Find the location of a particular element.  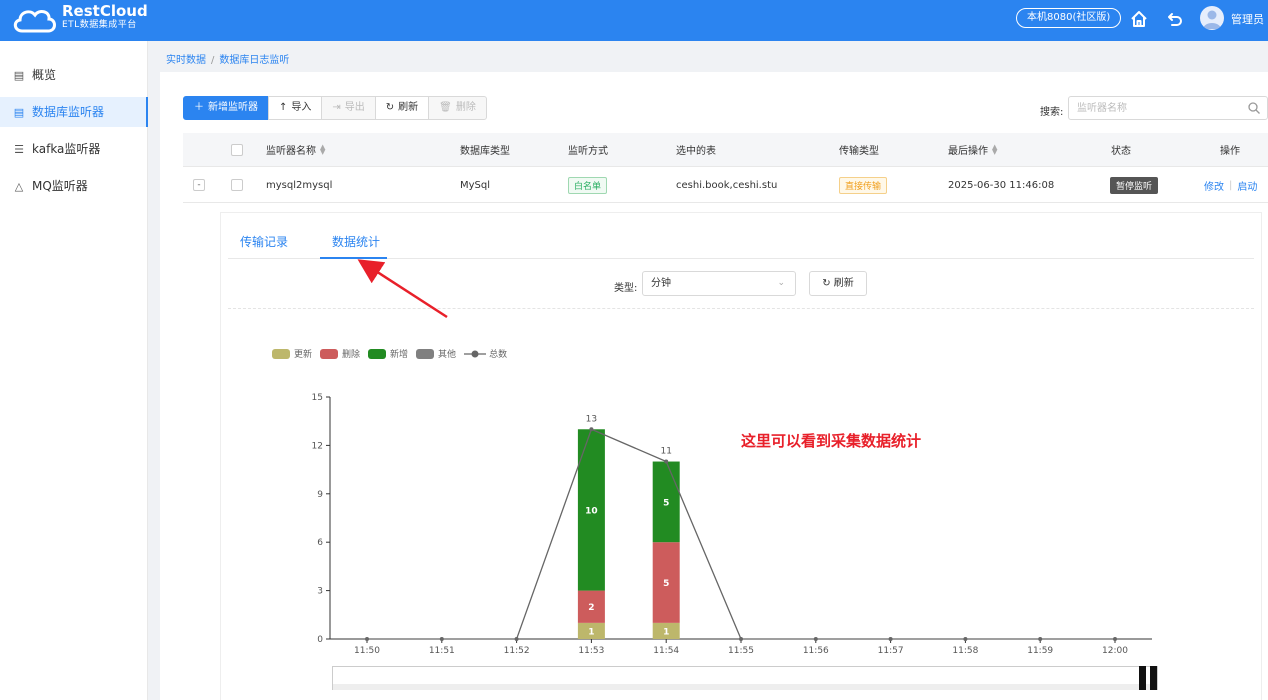

zoom-track is located at coordinates (745, 687).